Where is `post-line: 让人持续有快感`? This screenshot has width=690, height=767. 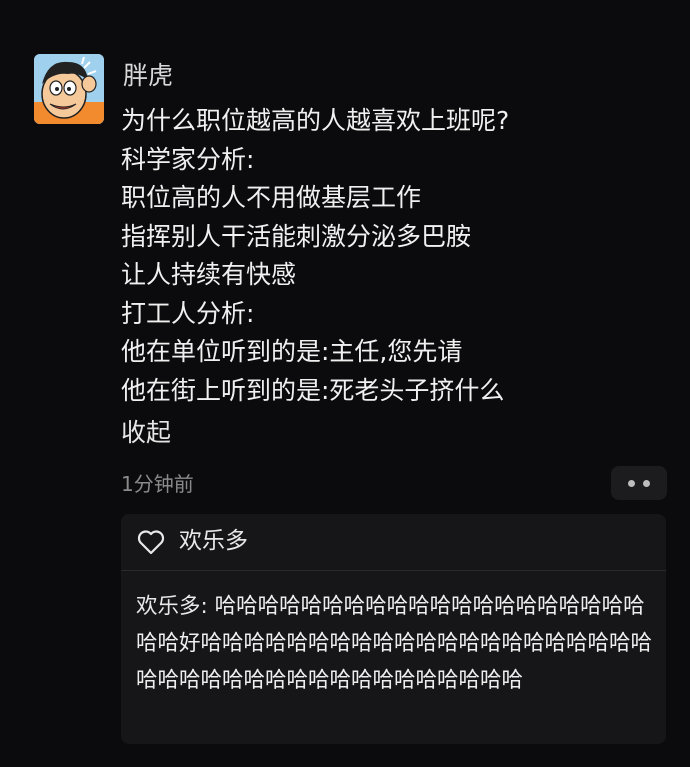
post-line: 让人持续有快感 is located at coordinates (209, 274).